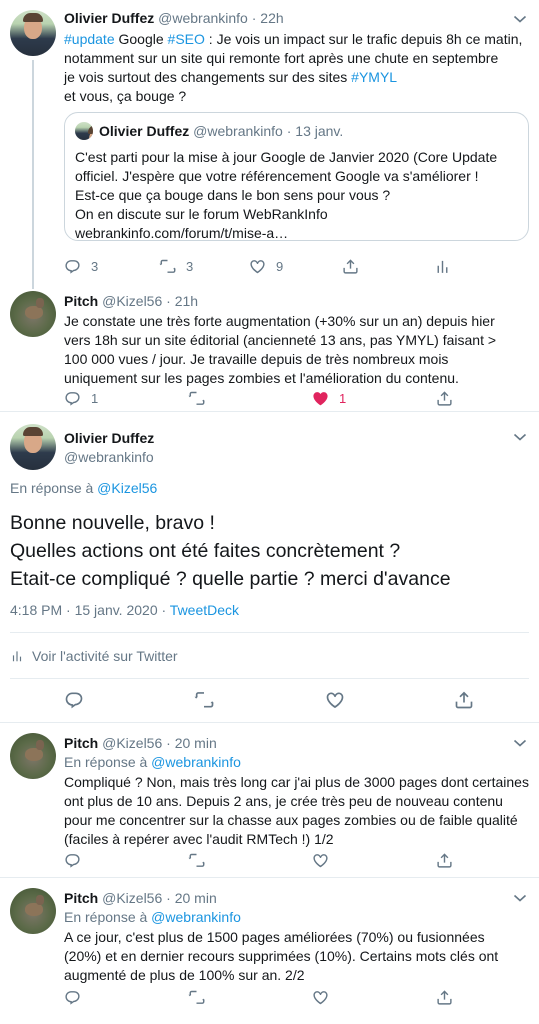  I want to click on retweet-button: 3, so click(176, 266).